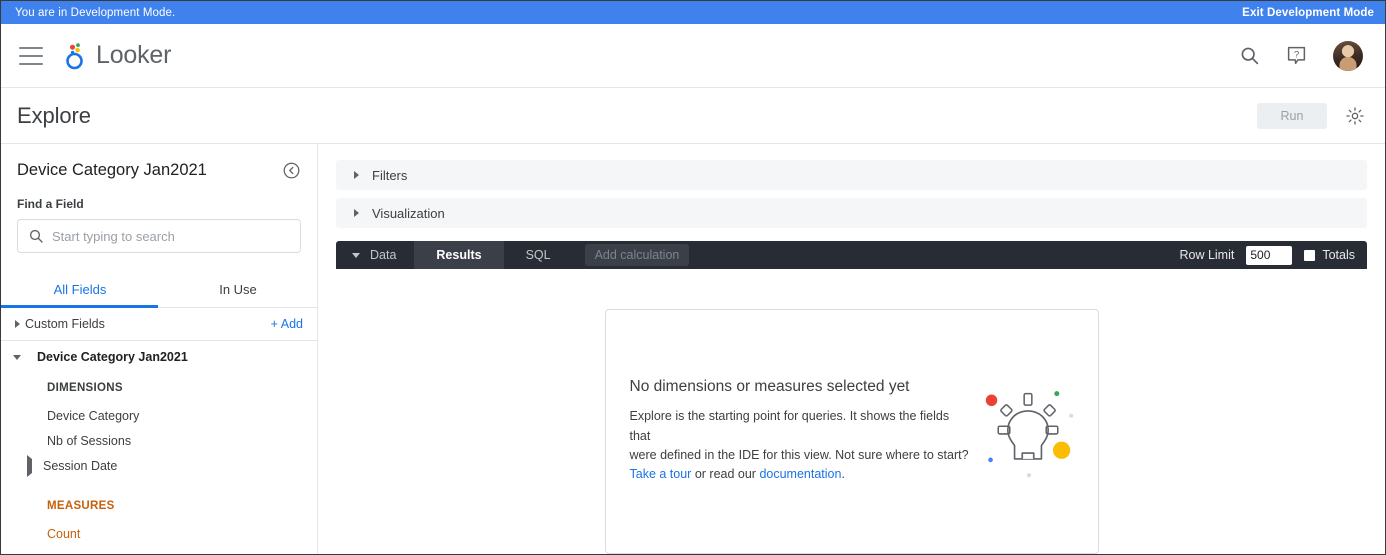 This screenshot has height=555, width=1386. What do you see at coordinates (661, 474) in the screenshot?
I see `take-a-tour-link: Take a tour` at bounding box center [661, 474].